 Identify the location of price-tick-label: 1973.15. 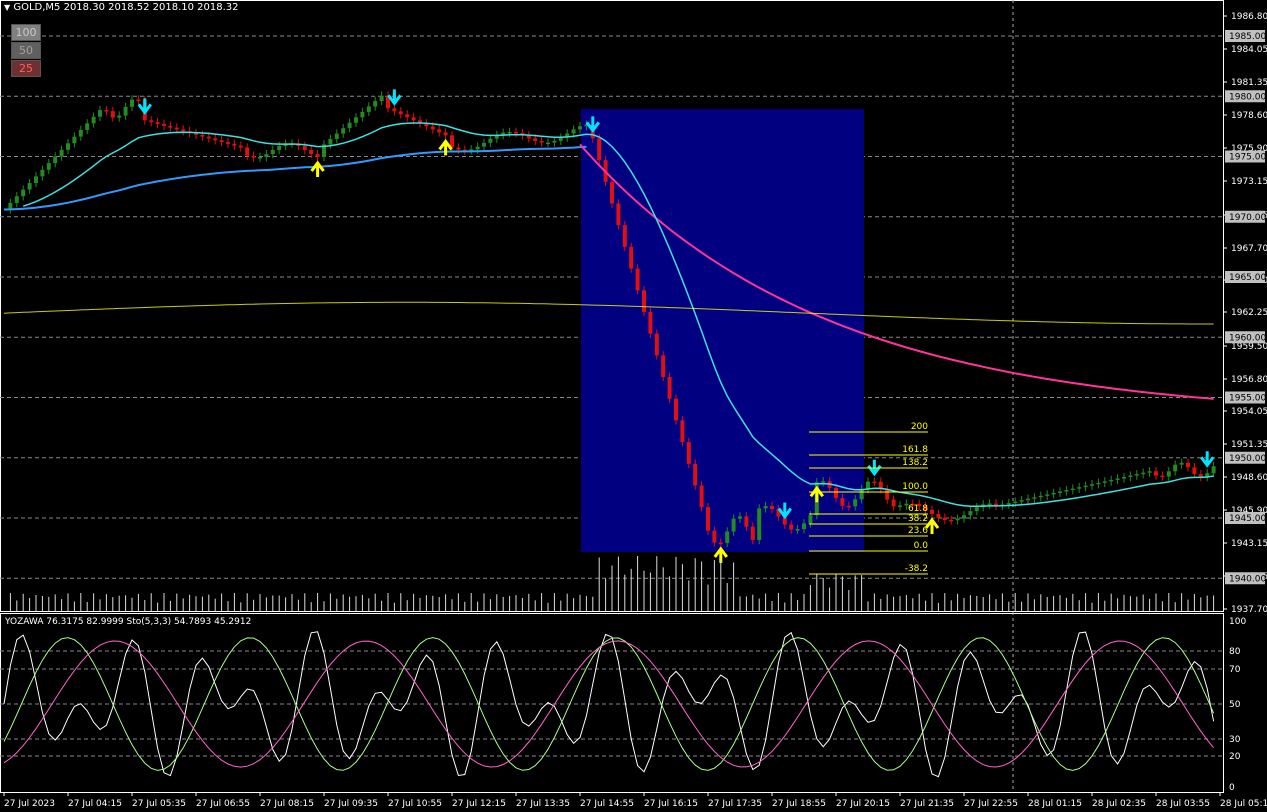
(1249, 182).